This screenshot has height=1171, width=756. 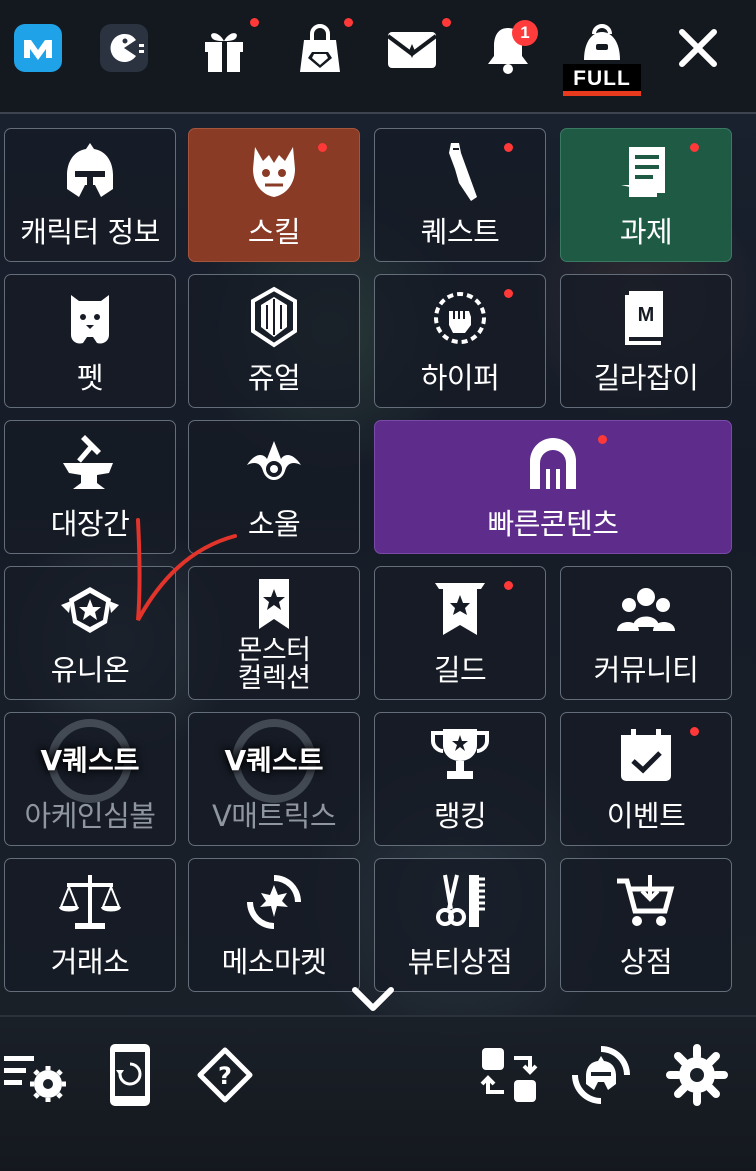 I want to click on swap-icon, so click(x=509, y=1075).